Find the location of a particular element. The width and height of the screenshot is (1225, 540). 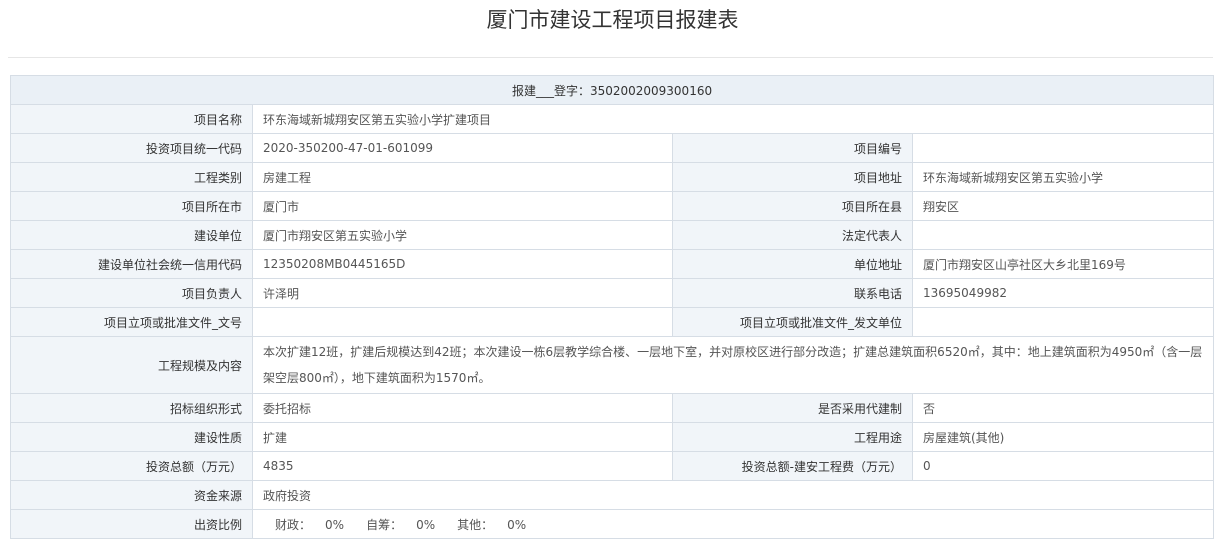

approval-no-value is located at coordinates (462, 322).